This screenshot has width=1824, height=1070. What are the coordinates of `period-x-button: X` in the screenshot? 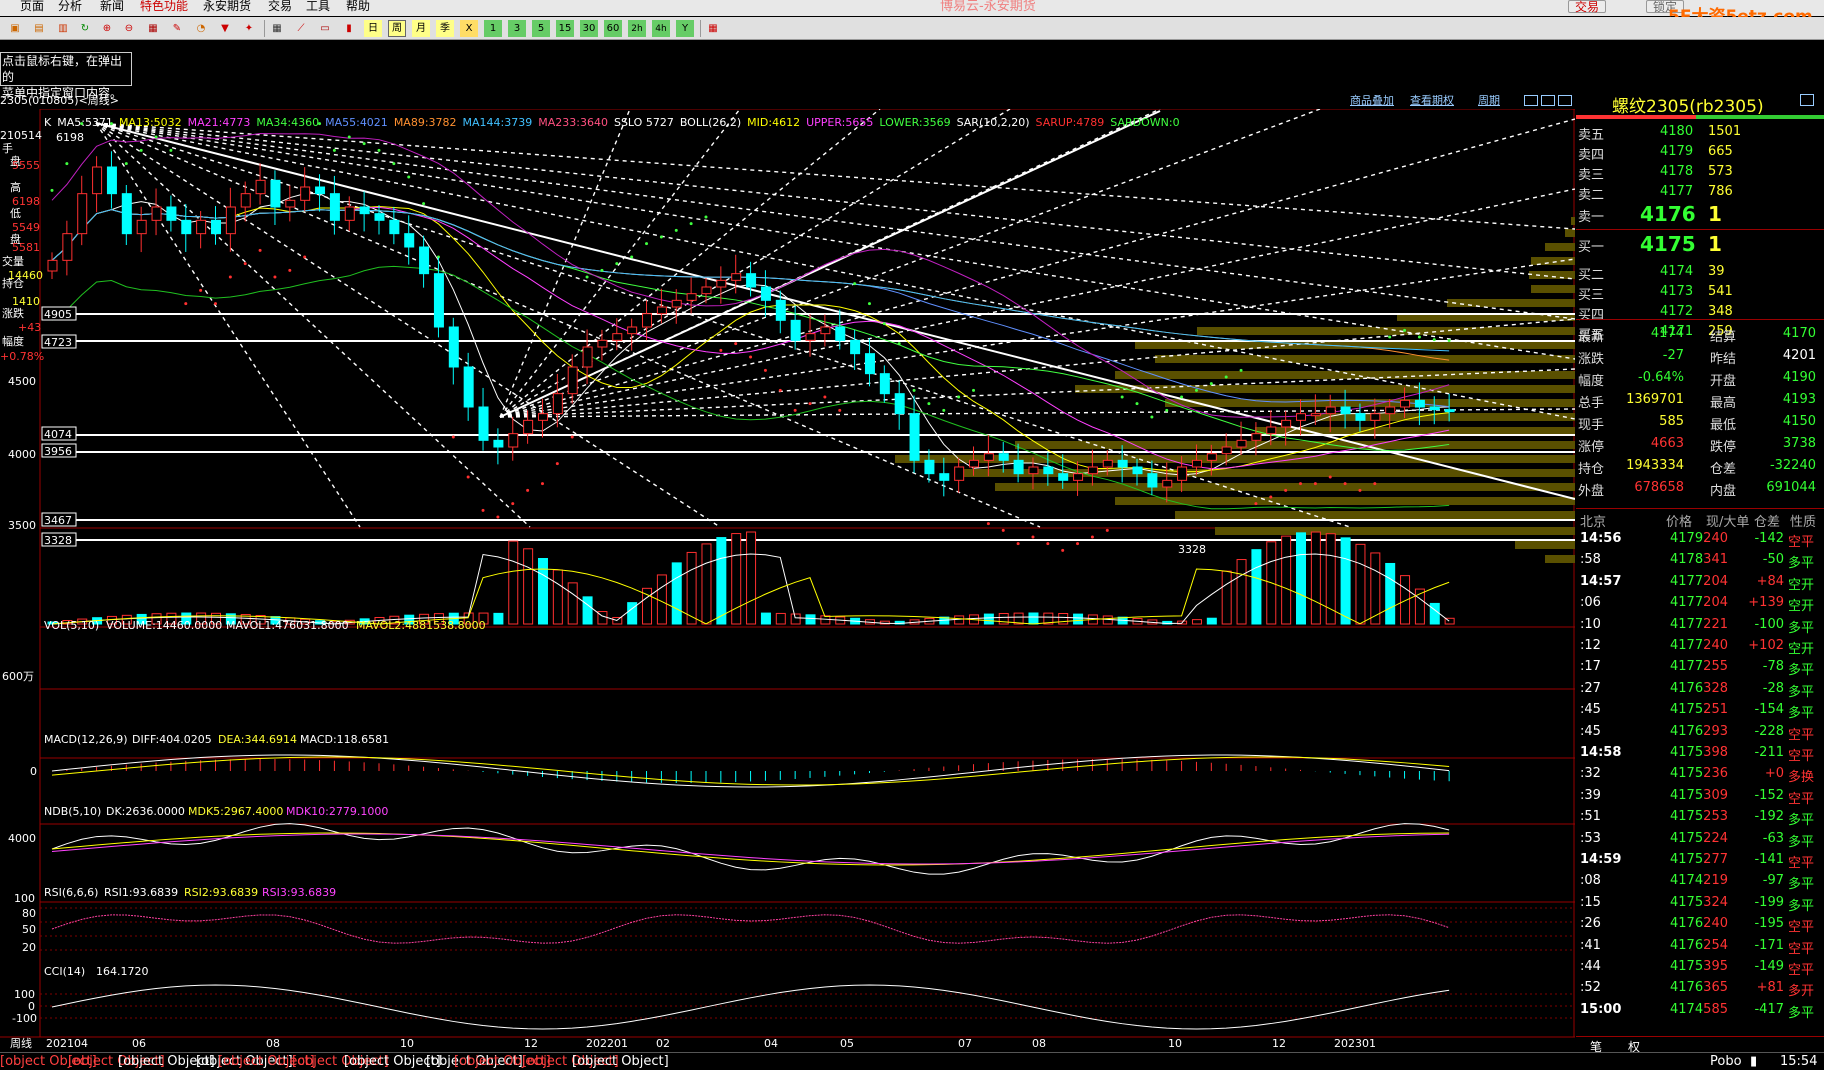 It's located at (469, 28).